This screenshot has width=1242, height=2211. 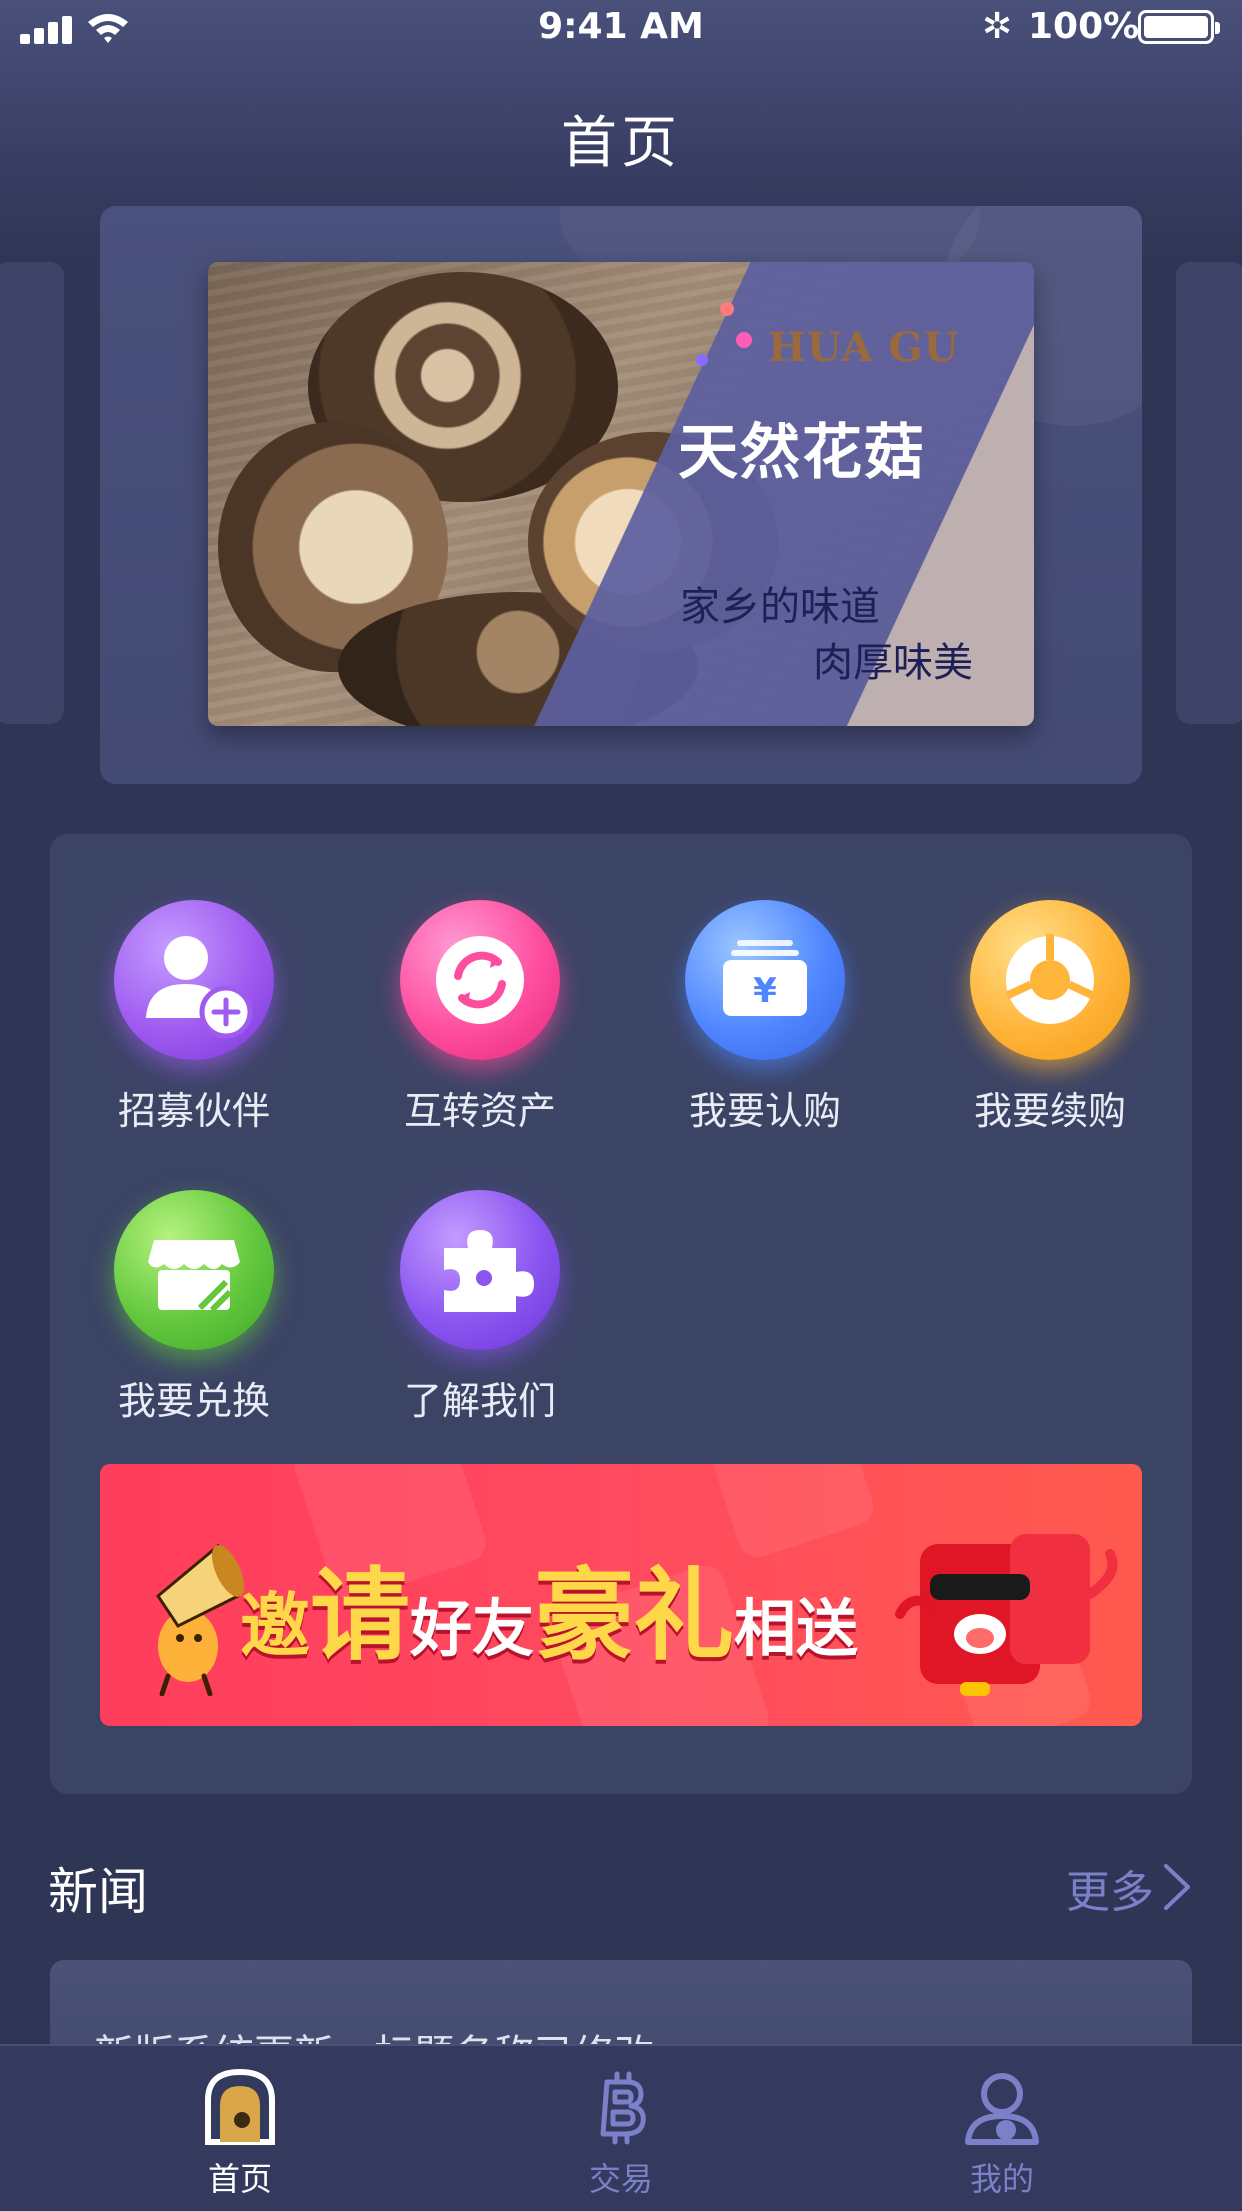 I want to click on feature-label: 我要认购, so click(x=764, y=1111).